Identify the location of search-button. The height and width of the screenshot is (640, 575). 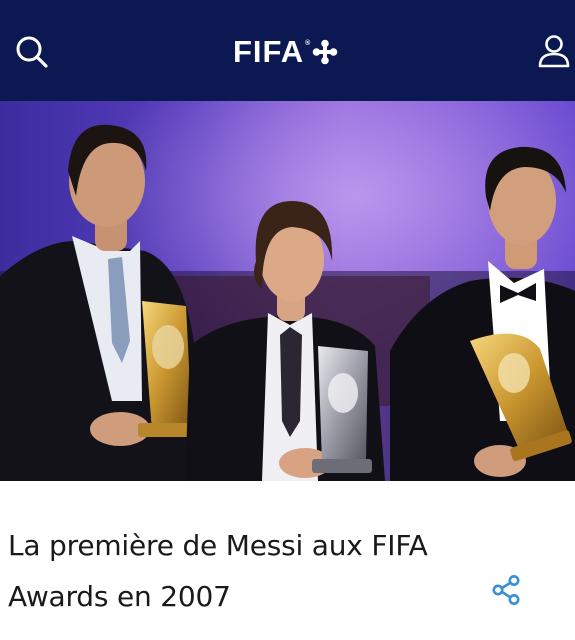
(32, 52).